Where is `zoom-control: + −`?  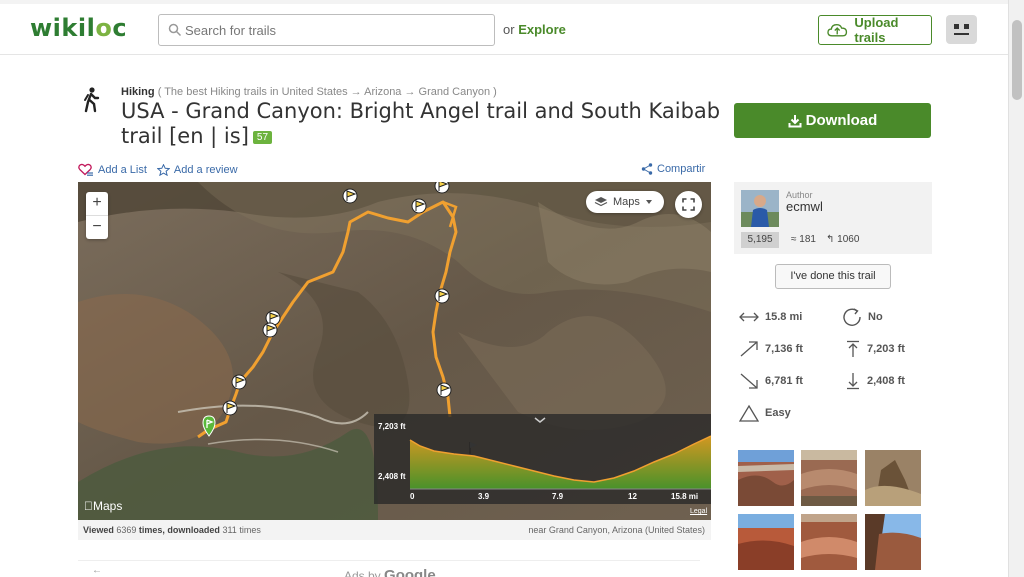
zoom-control: + − is located at coordinates (97, 215).